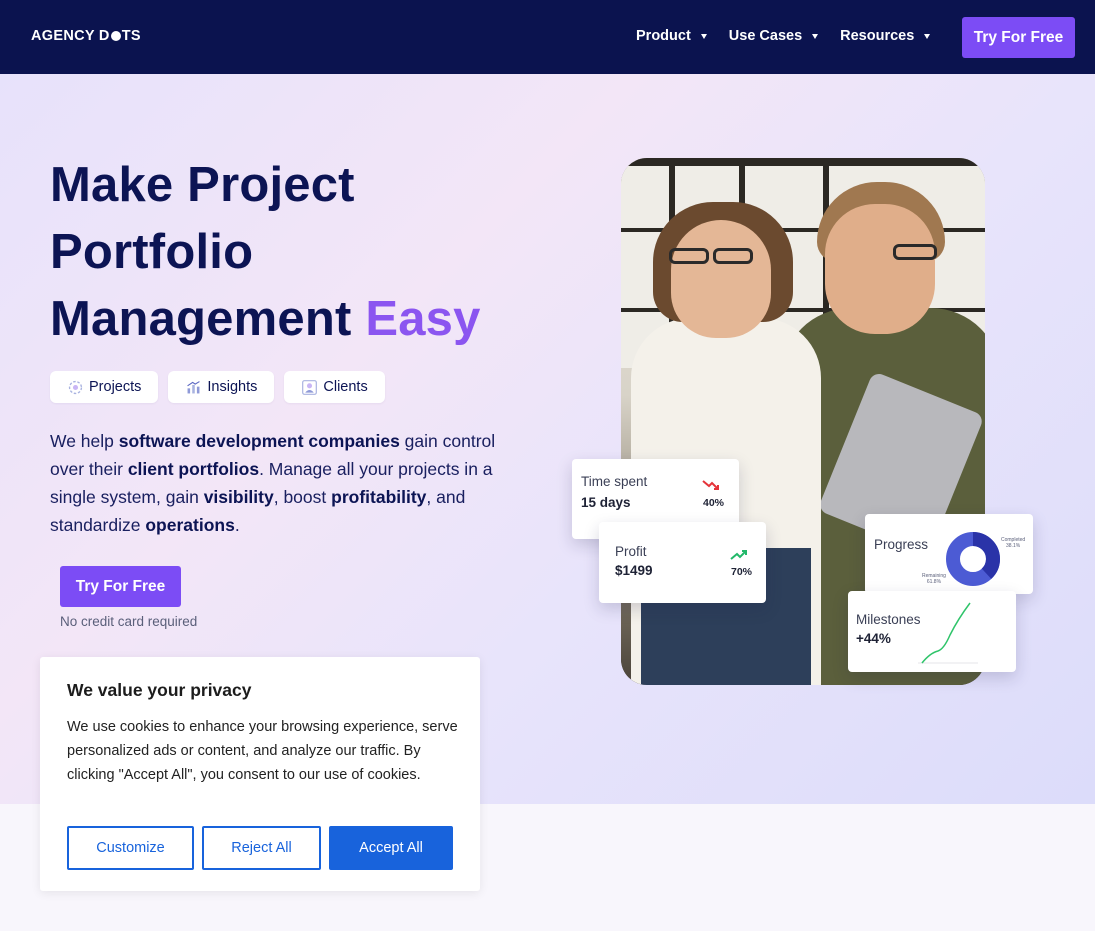 The width and height of the screenshot is (1095, 931). I want to click on card-percent: 70%, so click(742, 572).